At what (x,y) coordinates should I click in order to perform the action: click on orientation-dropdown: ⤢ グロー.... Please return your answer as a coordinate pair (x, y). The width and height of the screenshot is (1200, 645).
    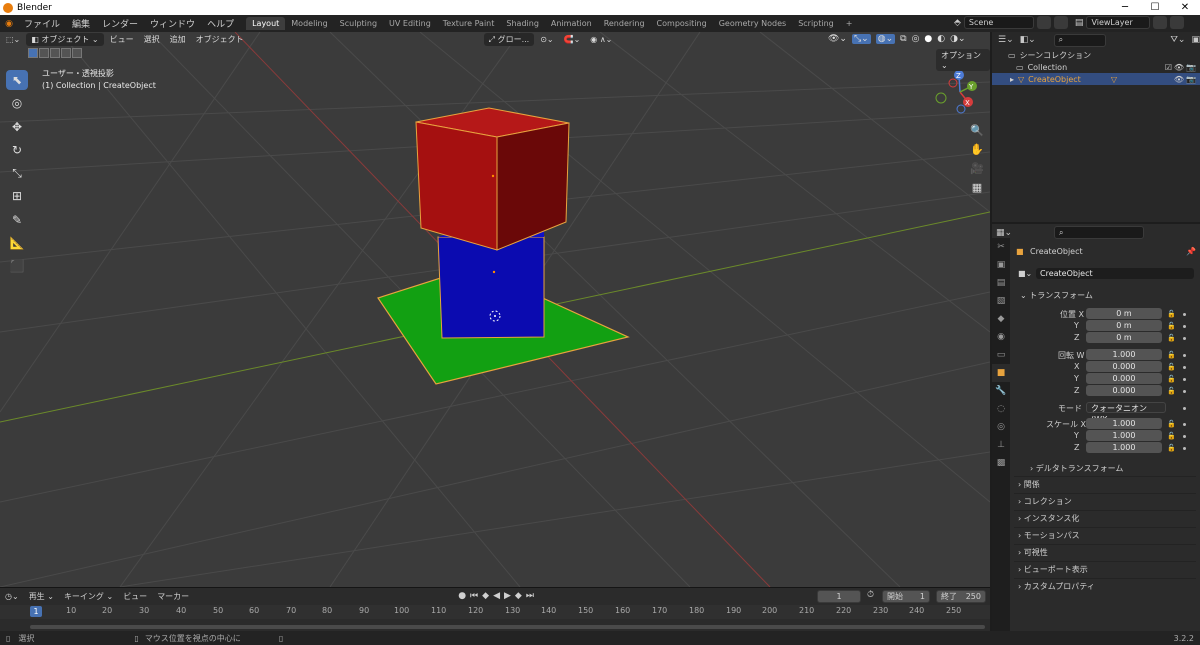
    Looking at the image, I should click on (509, 39).